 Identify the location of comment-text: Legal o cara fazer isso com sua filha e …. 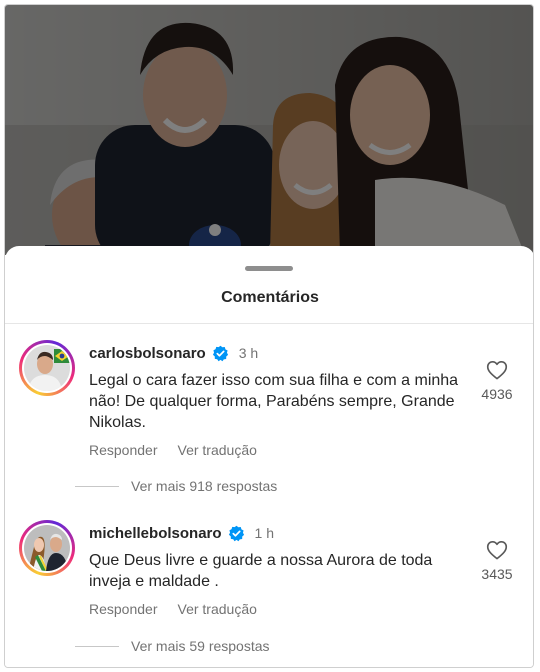
(274, 401).